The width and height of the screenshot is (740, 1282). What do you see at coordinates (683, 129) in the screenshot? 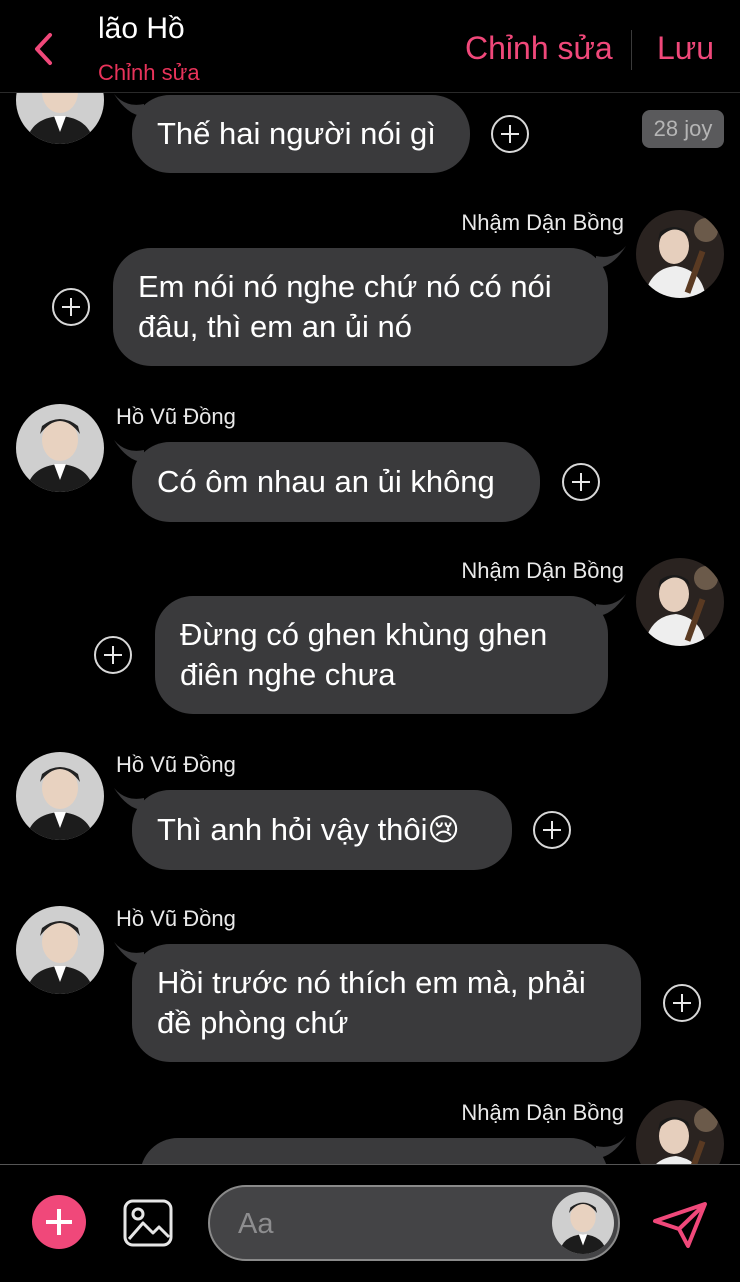
I see `reaction-count-badge: 28 joy` at bounding box center [683, 129].